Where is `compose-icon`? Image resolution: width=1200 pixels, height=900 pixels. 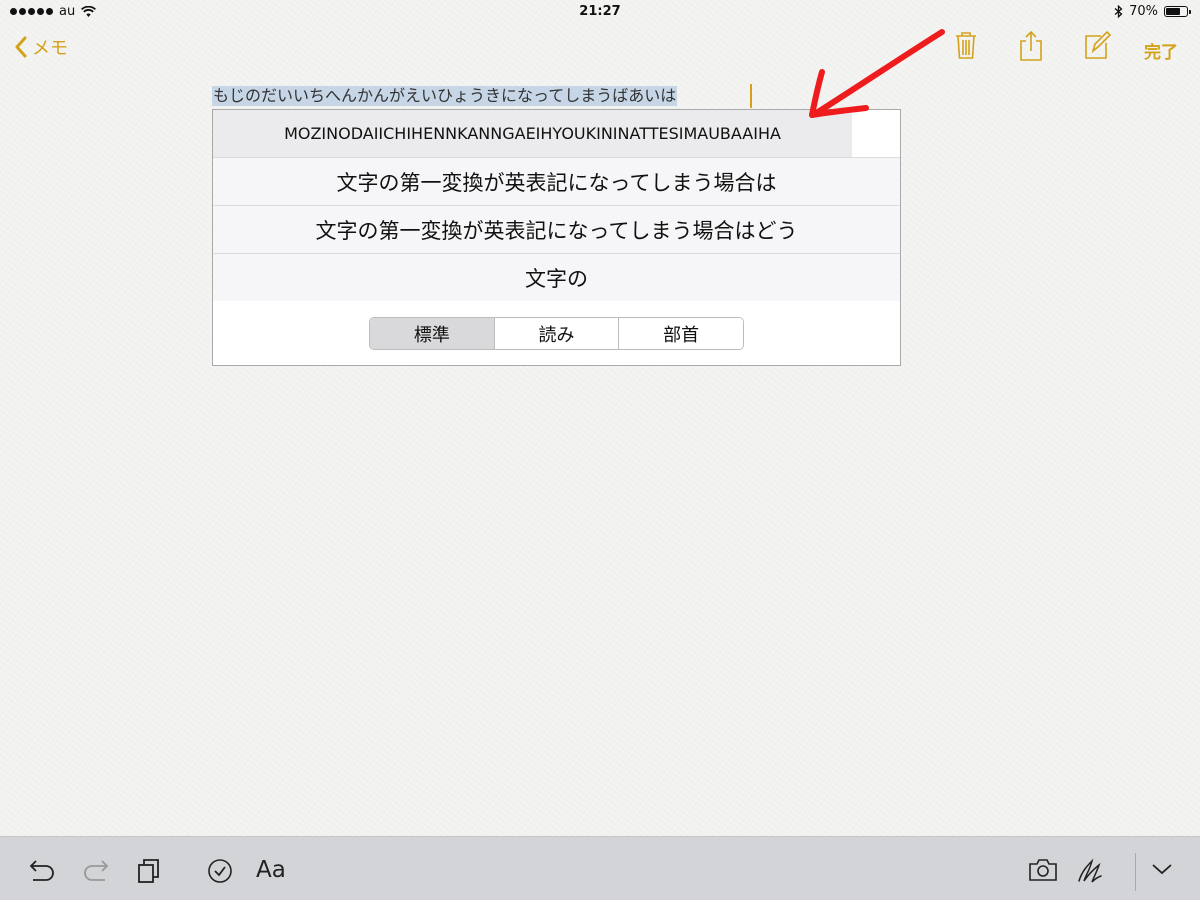
compose-icon is located at coordinates (1098, 45).